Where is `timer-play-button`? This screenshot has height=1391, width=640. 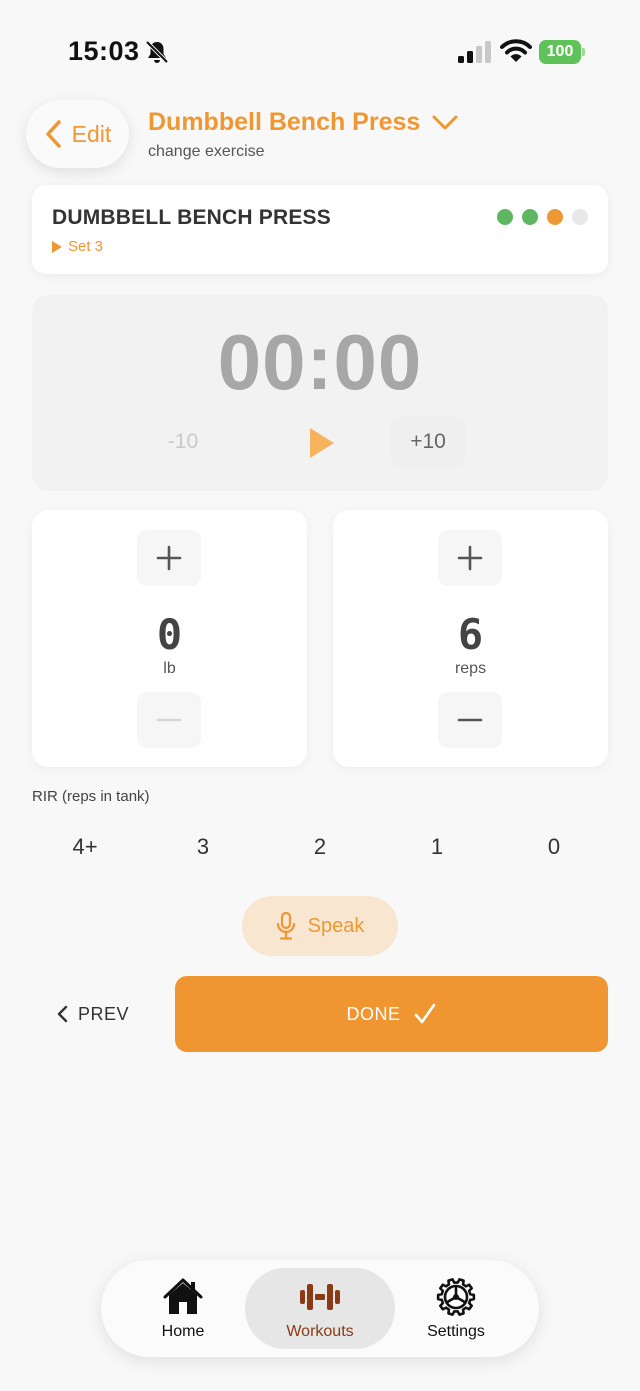 timer-play-button is located at coordinates (320, 443).